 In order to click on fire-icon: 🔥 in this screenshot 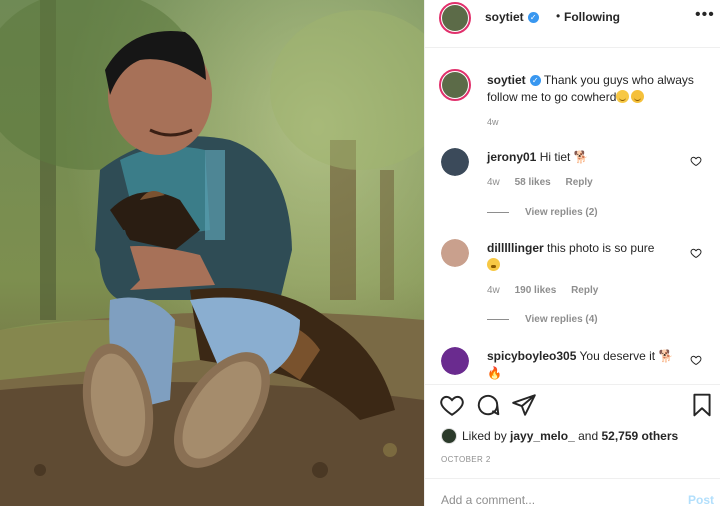, I will do `click(494, 373)`.